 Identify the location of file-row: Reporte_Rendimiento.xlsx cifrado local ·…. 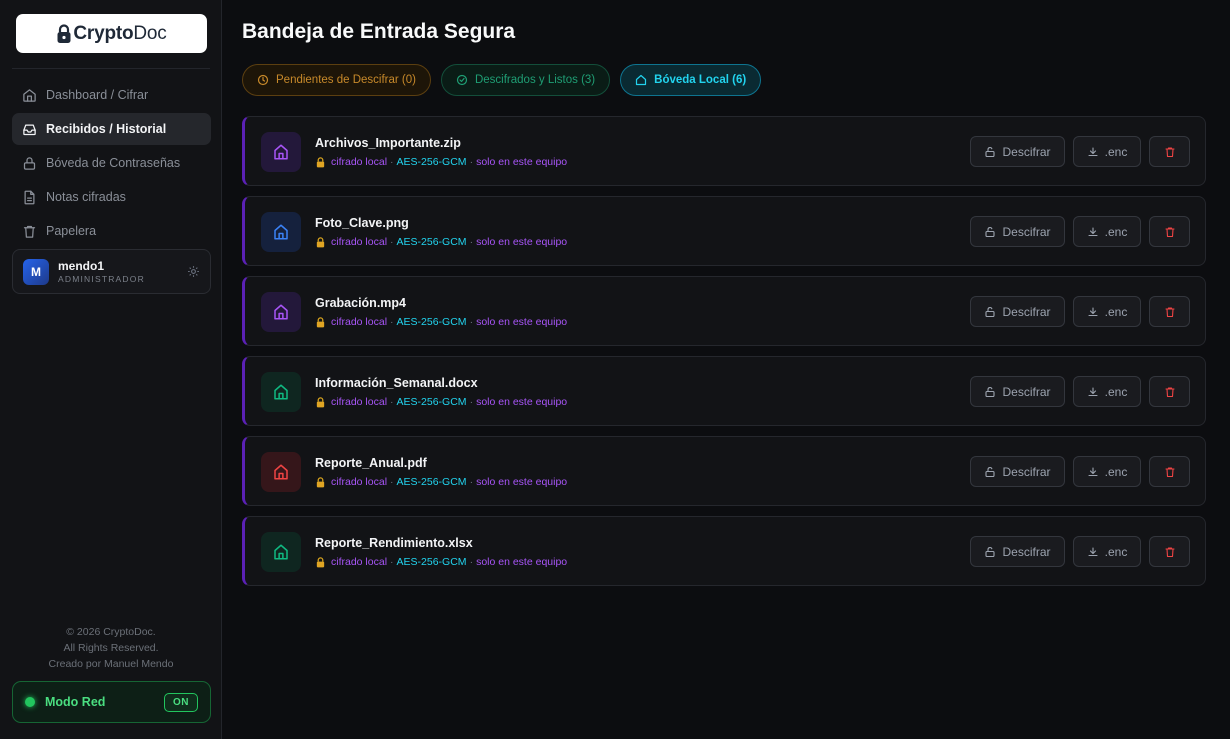
(724, 551).